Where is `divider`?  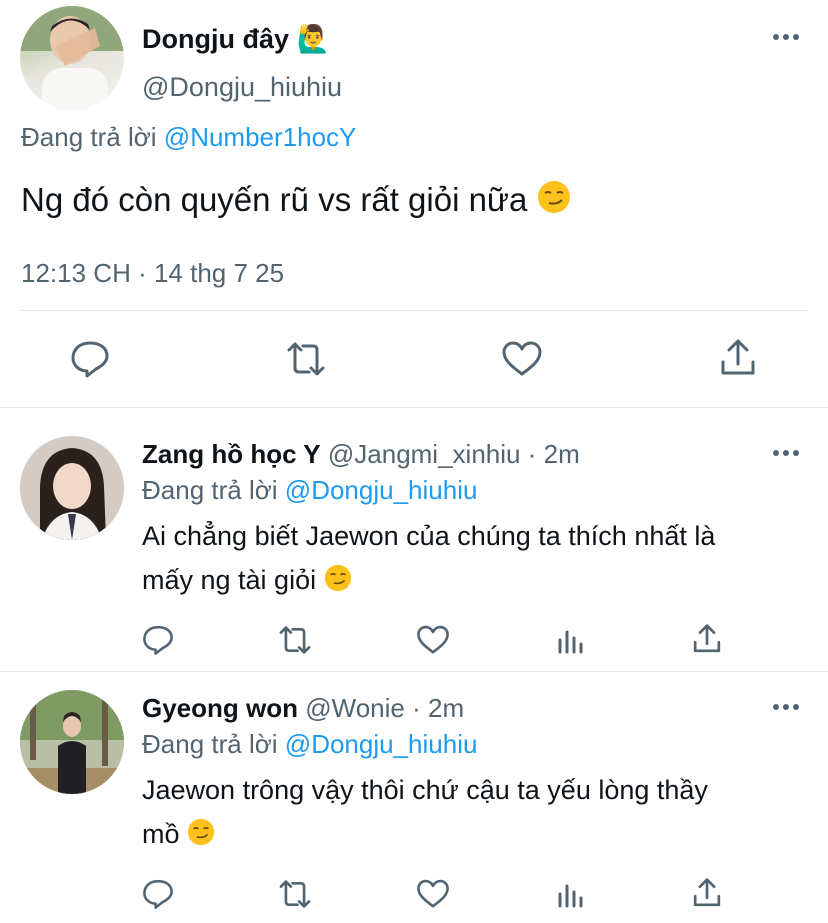
divider is located at coordinates (414, 310).